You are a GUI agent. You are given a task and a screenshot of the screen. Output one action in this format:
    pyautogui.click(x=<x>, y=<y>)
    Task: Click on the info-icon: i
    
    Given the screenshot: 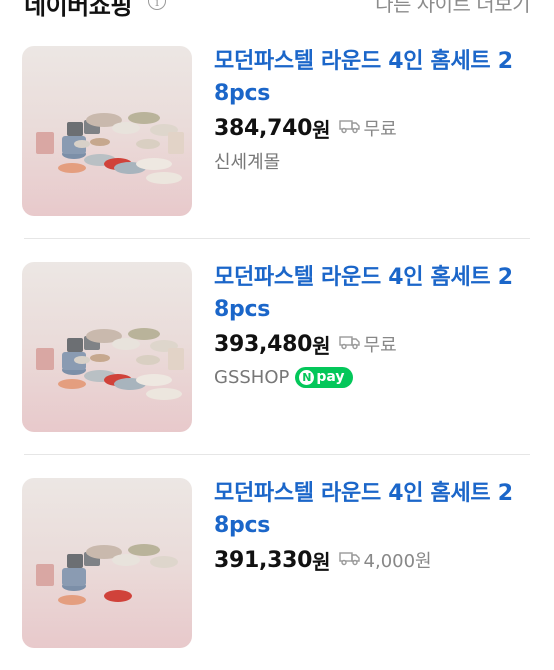 What is the action you would take?
    pyautogui.click(x=157, y=5)
    